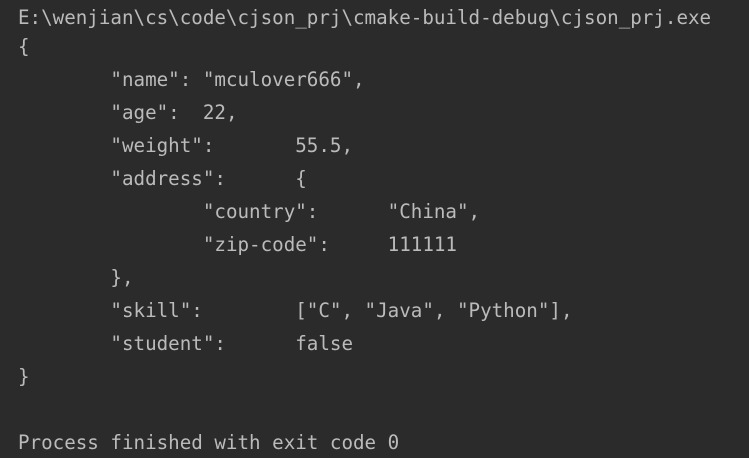 The width and height of the screenshot is (749, 458). Describe the element at coordinates (76, 277) in the screenshot. I see `output-line-address-close: },` at that location.